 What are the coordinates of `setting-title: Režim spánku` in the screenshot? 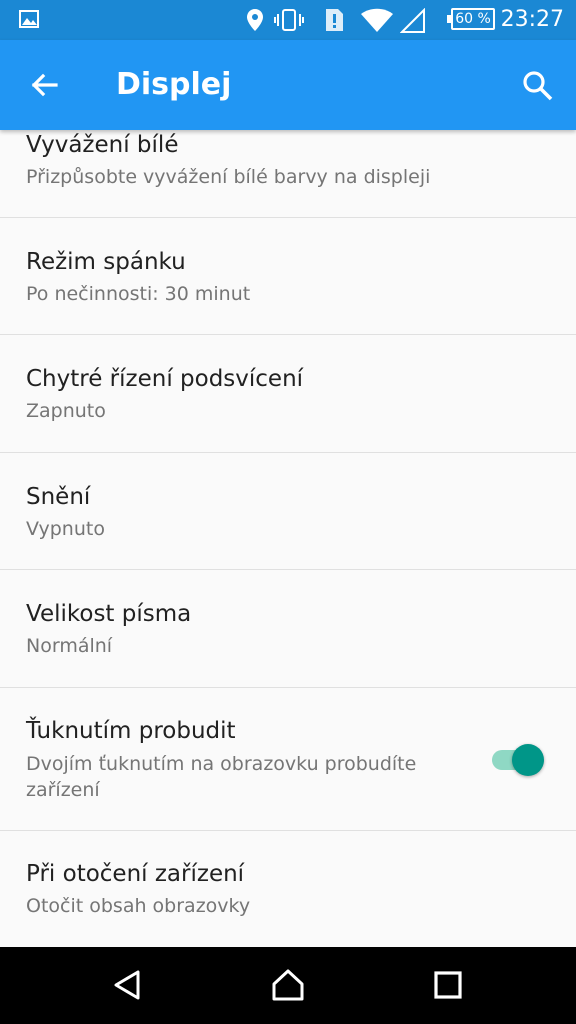 It's located at (106, 262).